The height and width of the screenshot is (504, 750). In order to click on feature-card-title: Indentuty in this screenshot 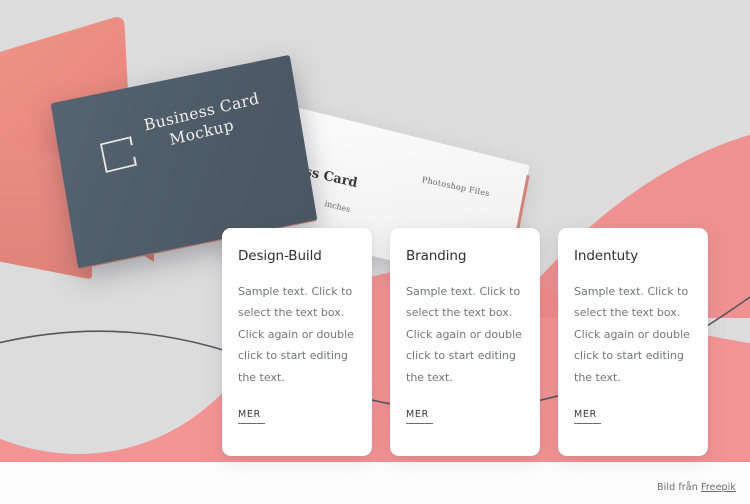, I will do `click(606, 256)`.